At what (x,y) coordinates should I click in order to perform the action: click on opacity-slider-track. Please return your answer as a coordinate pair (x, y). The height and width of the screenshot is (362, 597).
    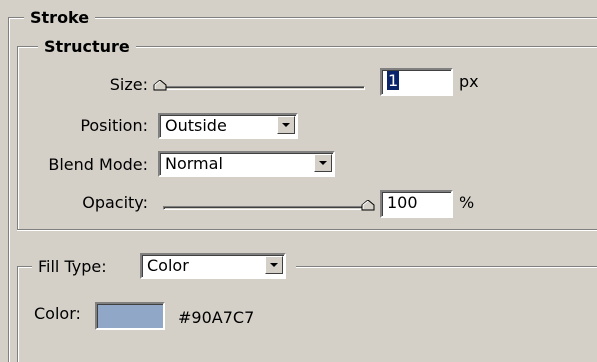
    Looking at the image, I should click on (265, 208).